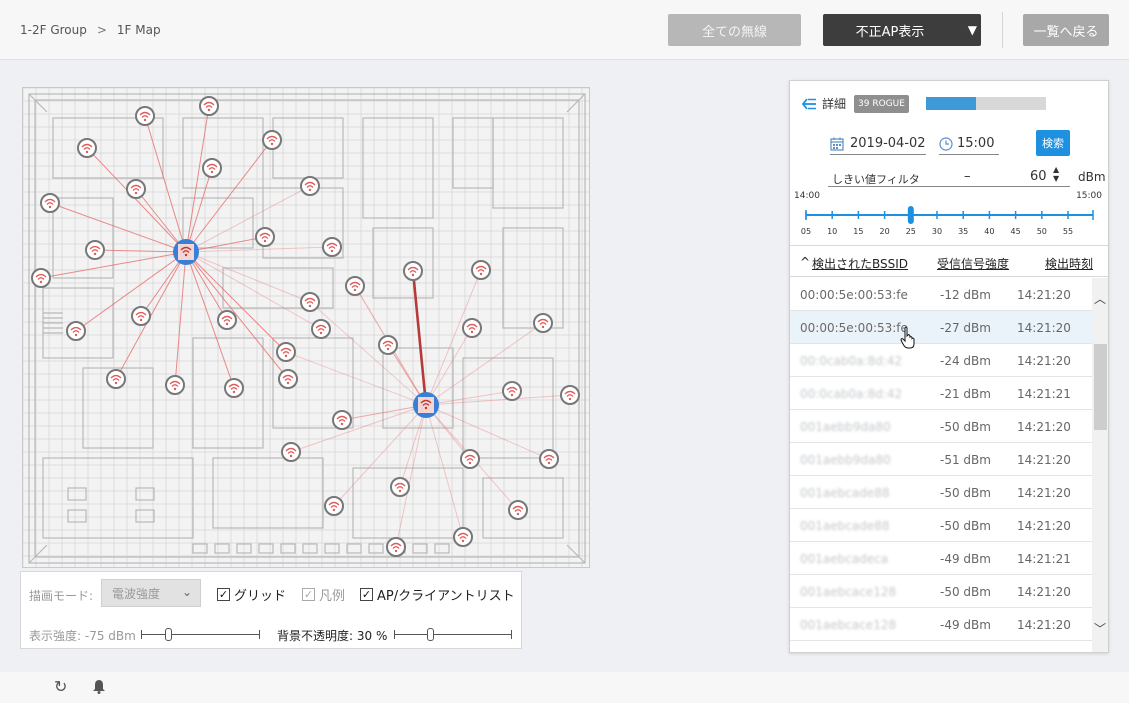 This screenshot has height=703, width=1129. I want to click on strength-slider, so click(200, 635).